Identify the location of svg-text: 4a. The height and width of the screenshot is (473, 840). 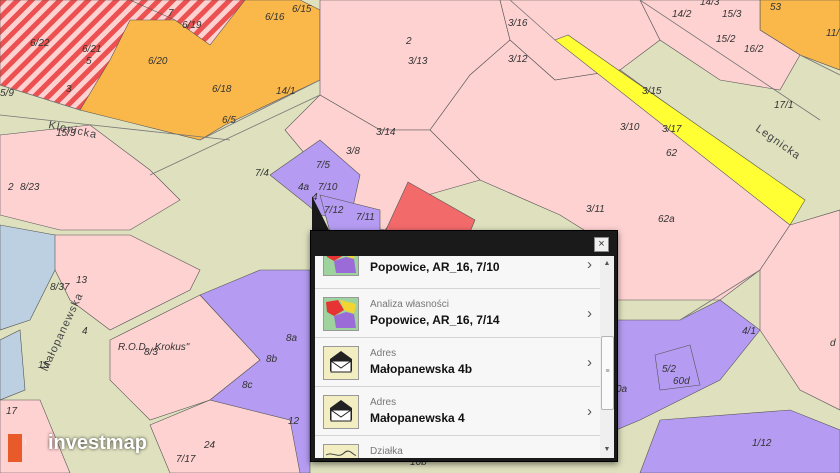
(304, 187).